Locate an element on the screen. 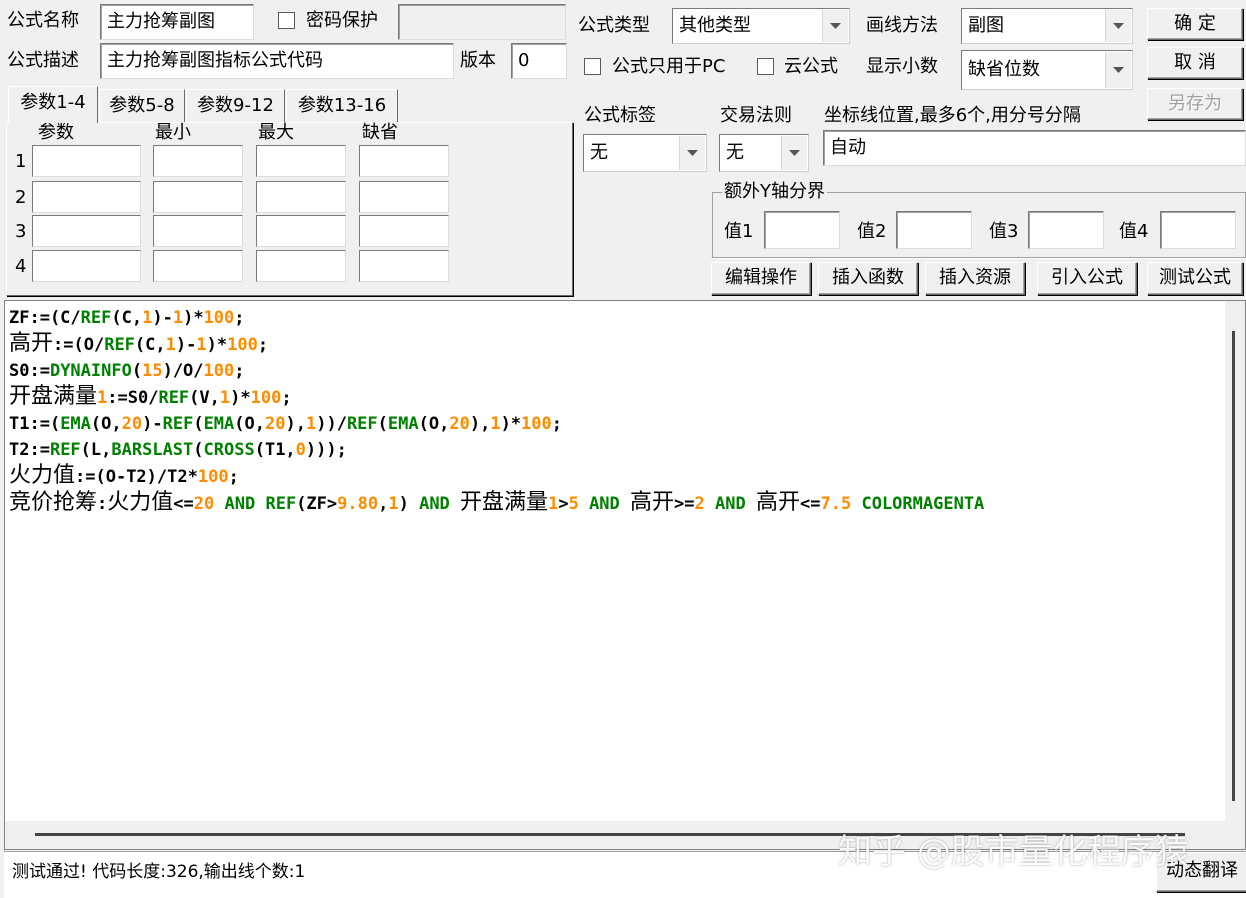 This screenshot has width=1246, height=898. ok-button: 确 定 is located at coordinates (1195, 24).